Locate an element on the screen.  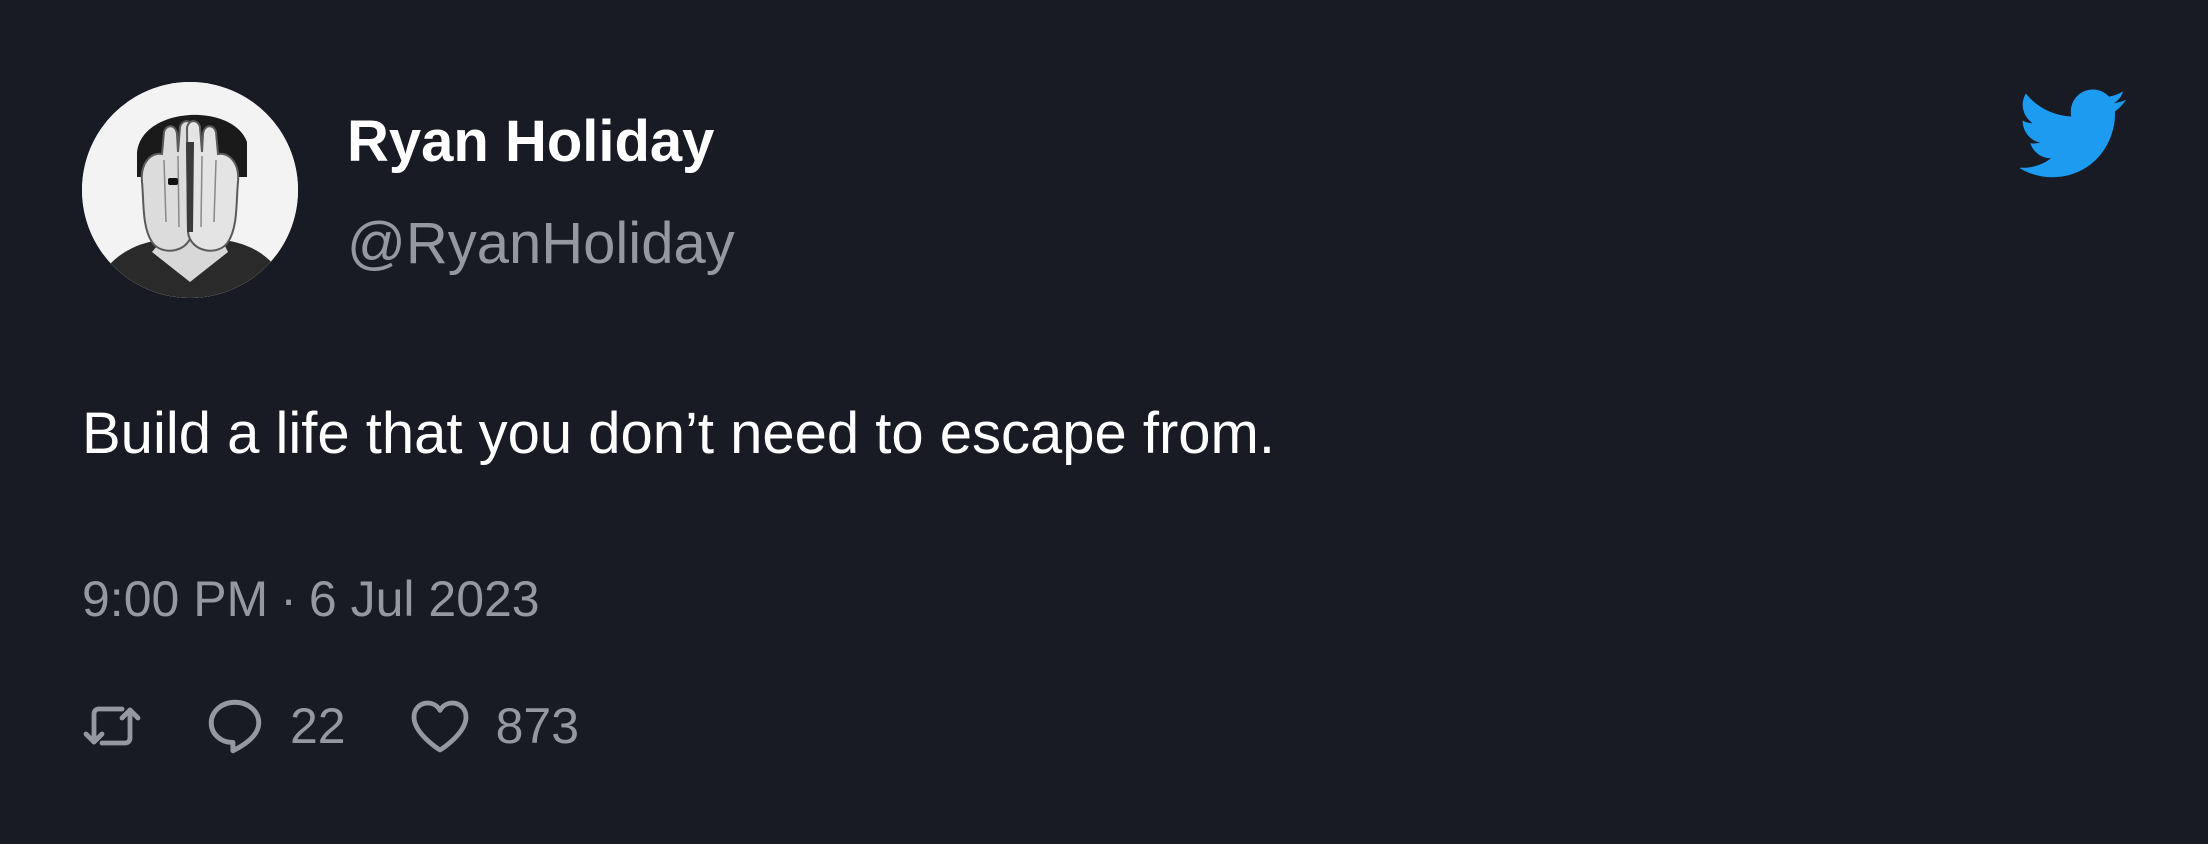
reply-icon is located at coordinates (235, 726).